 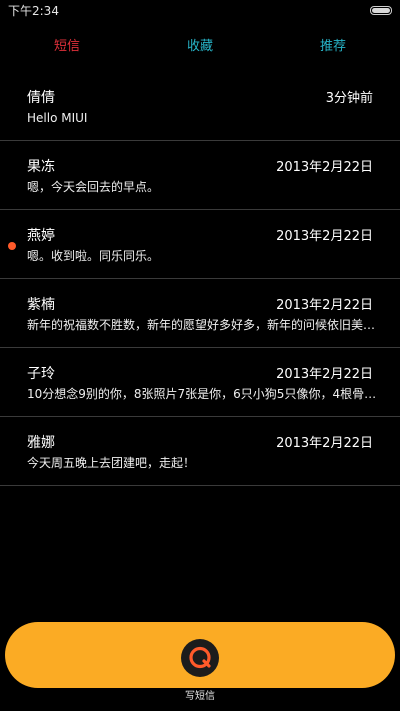 I want to click on tab-favorites: 收藏, so click(x=200, y=47).